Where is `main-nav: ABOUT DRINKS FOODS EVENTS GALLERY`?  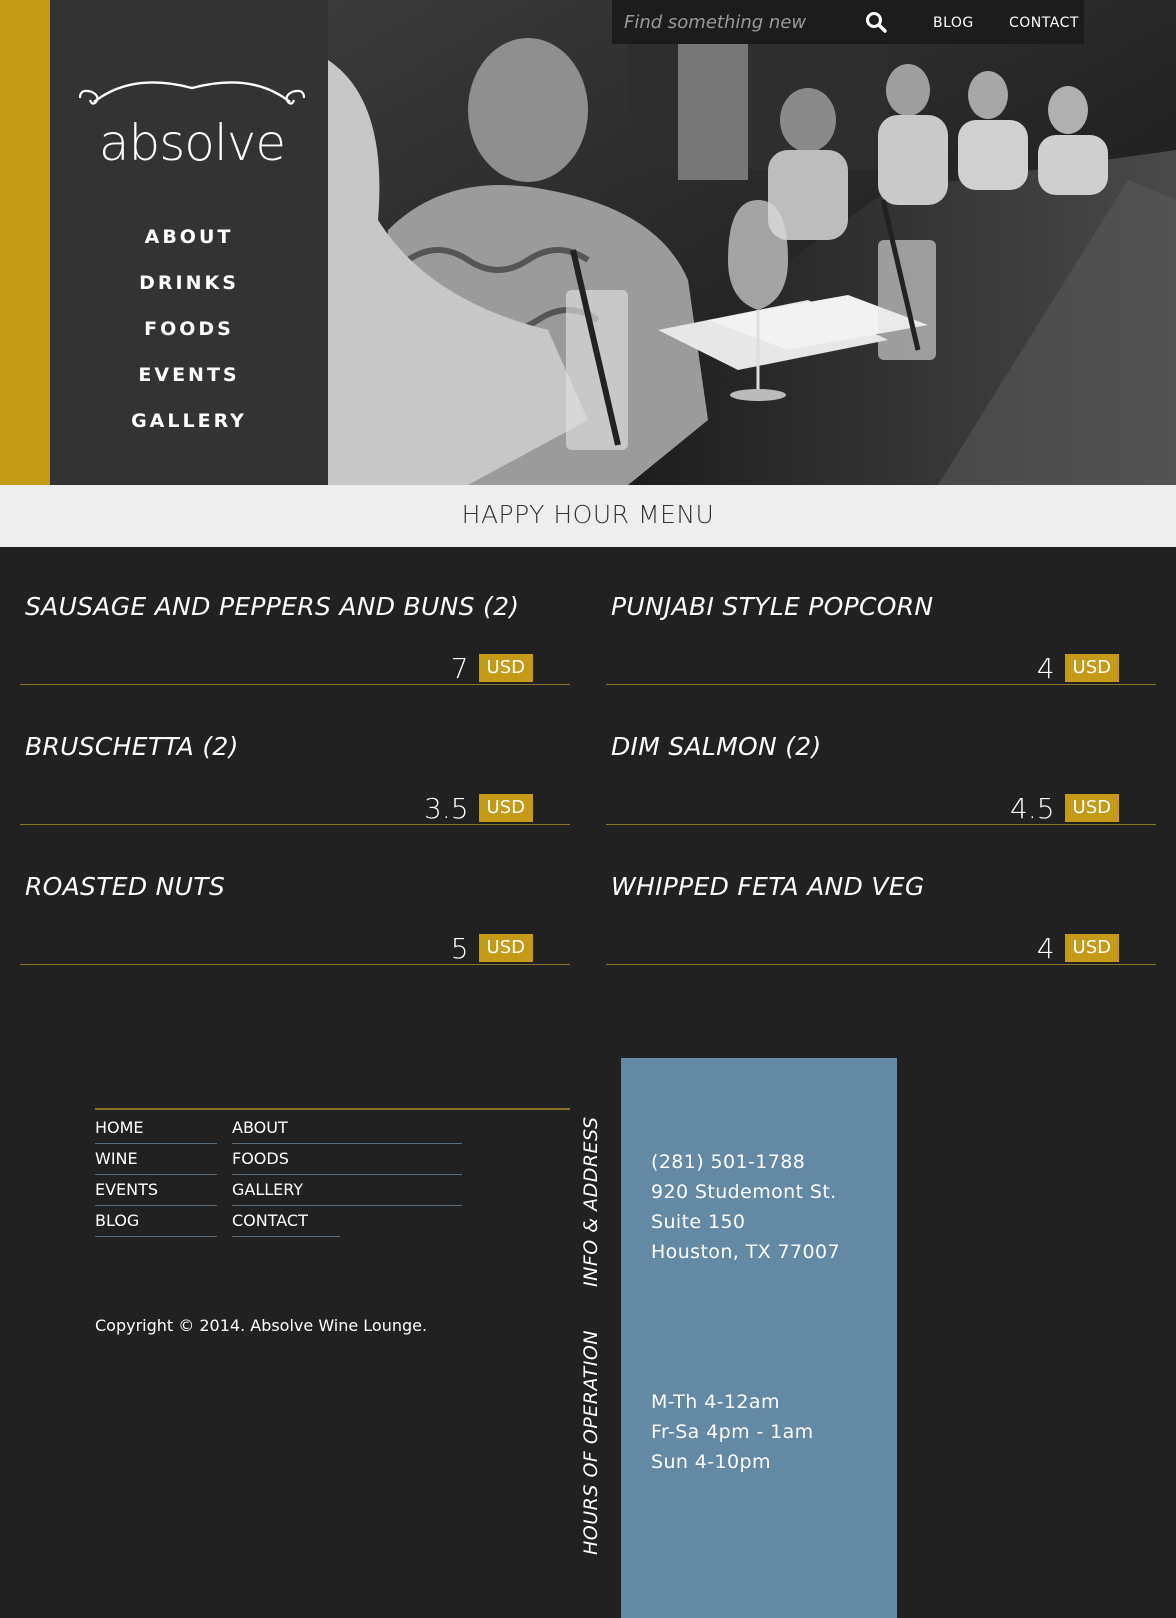
main-nav: ABOUT DRINKS FOODS EVENTS GALLERY is located at coordinates (189, 341).